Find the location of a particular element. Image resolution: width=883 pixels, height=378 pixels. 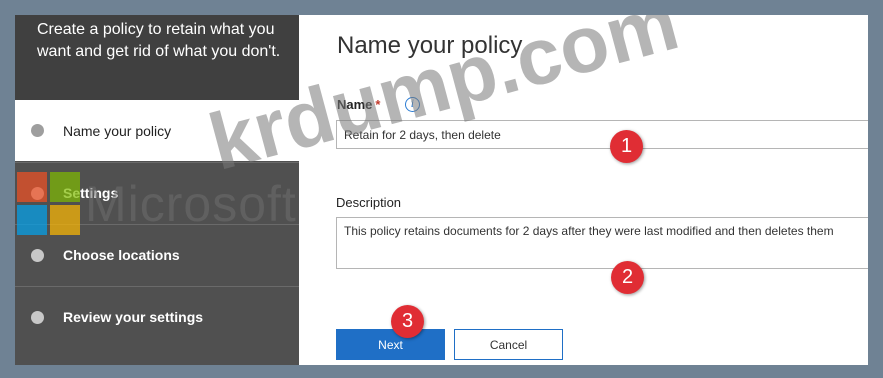

step-review-your-settings: Review your settings is located at coordinates (157, 316).